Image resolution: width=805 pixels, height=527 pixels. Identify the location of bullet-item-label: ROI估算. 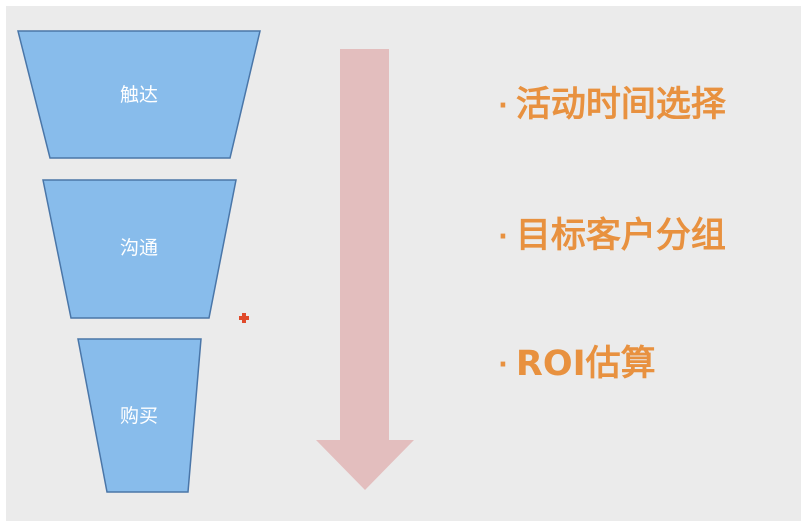
(585, 364).